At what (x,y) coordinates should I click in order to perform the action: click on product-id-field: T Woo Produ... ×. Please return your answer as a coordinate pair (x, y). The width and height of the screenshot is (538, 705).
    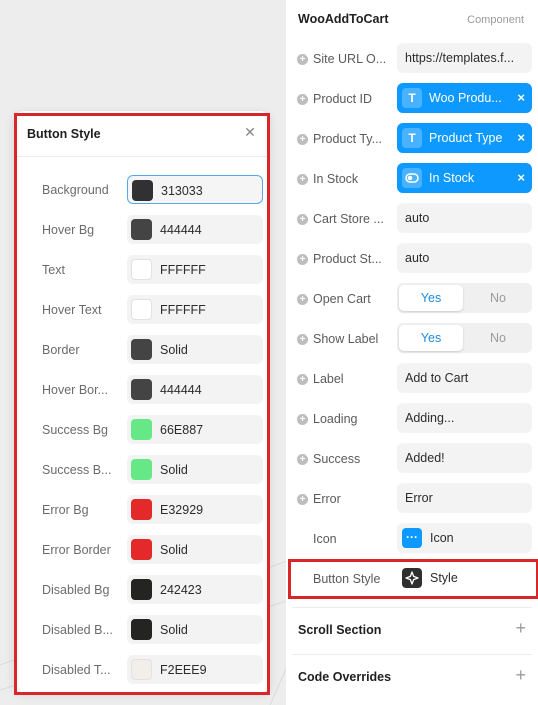
    Looking at the image, I should click on (464, 98).